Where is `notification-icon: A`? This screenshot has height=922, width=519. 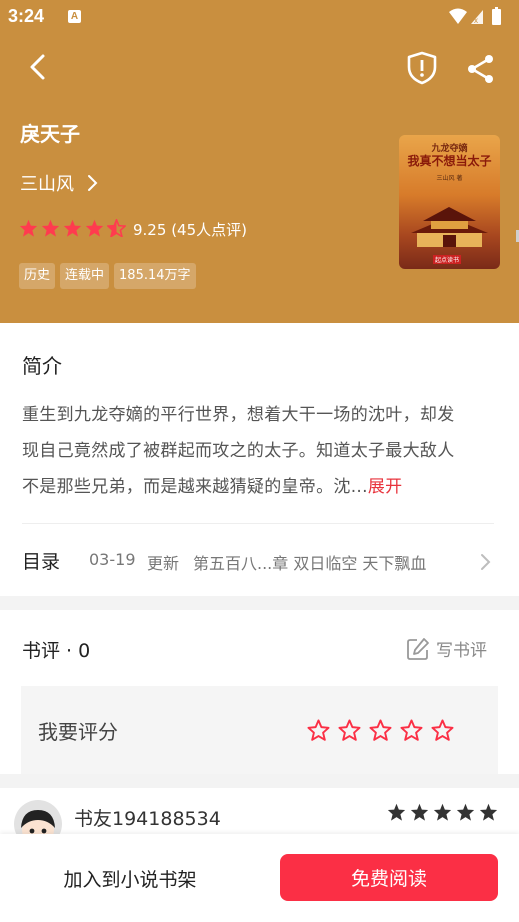
notification-icon: A is located at coordinates (74, 16).